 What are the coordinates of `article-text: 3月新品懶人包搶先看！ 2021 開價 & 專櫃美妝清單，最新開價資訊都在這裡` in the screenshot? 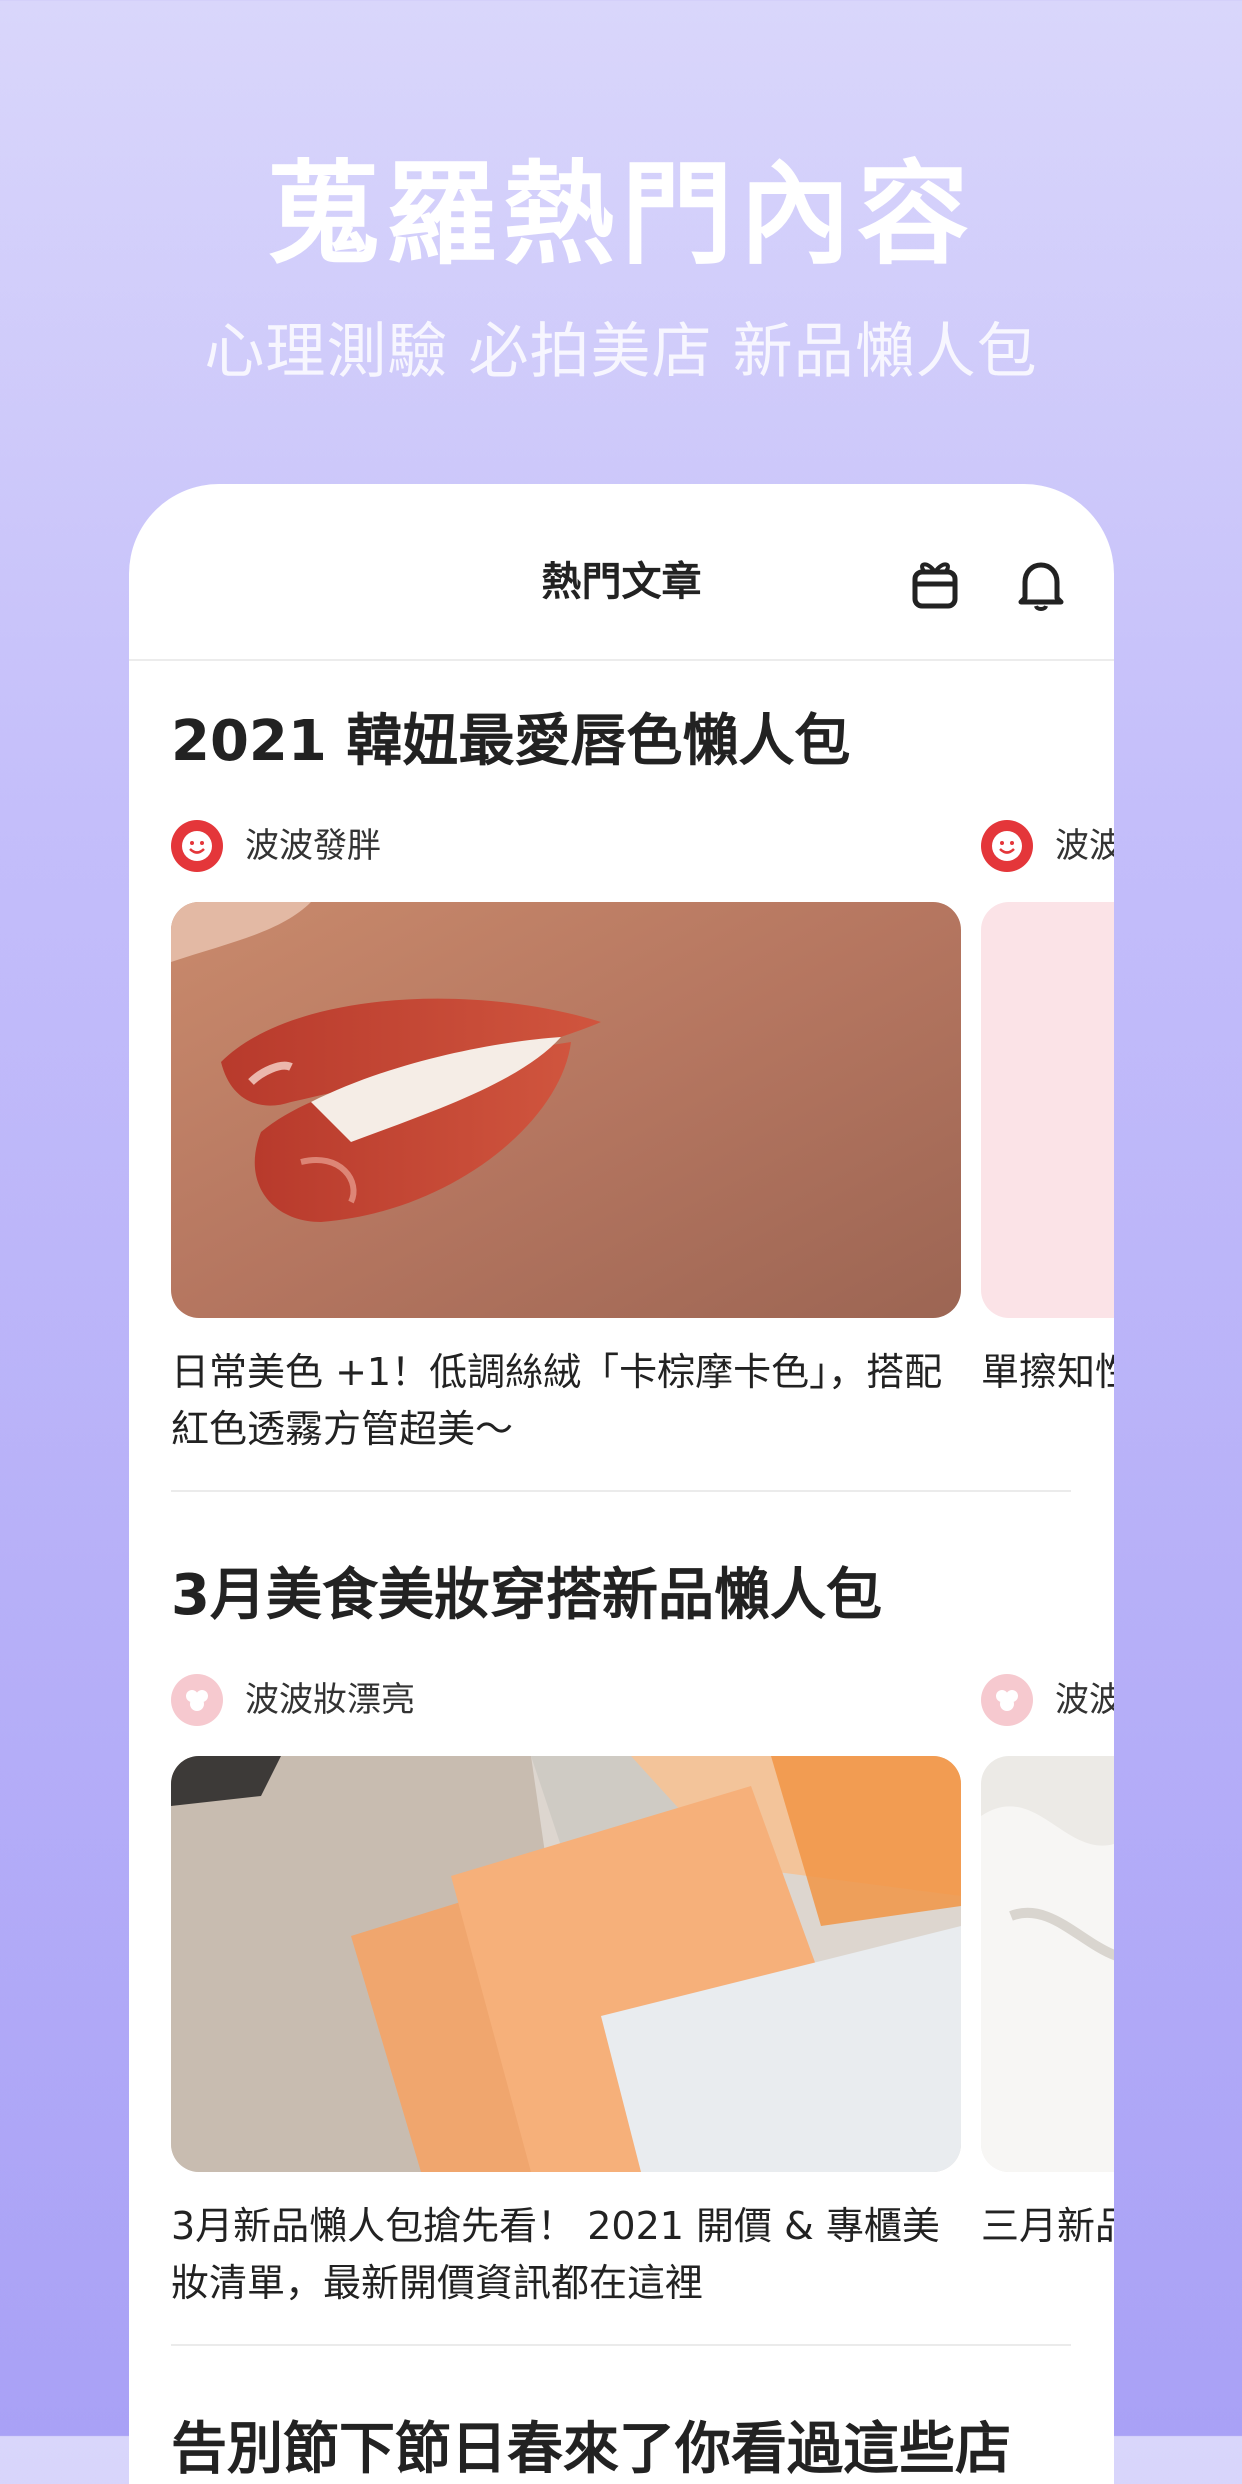 It's located at (566, 2255).